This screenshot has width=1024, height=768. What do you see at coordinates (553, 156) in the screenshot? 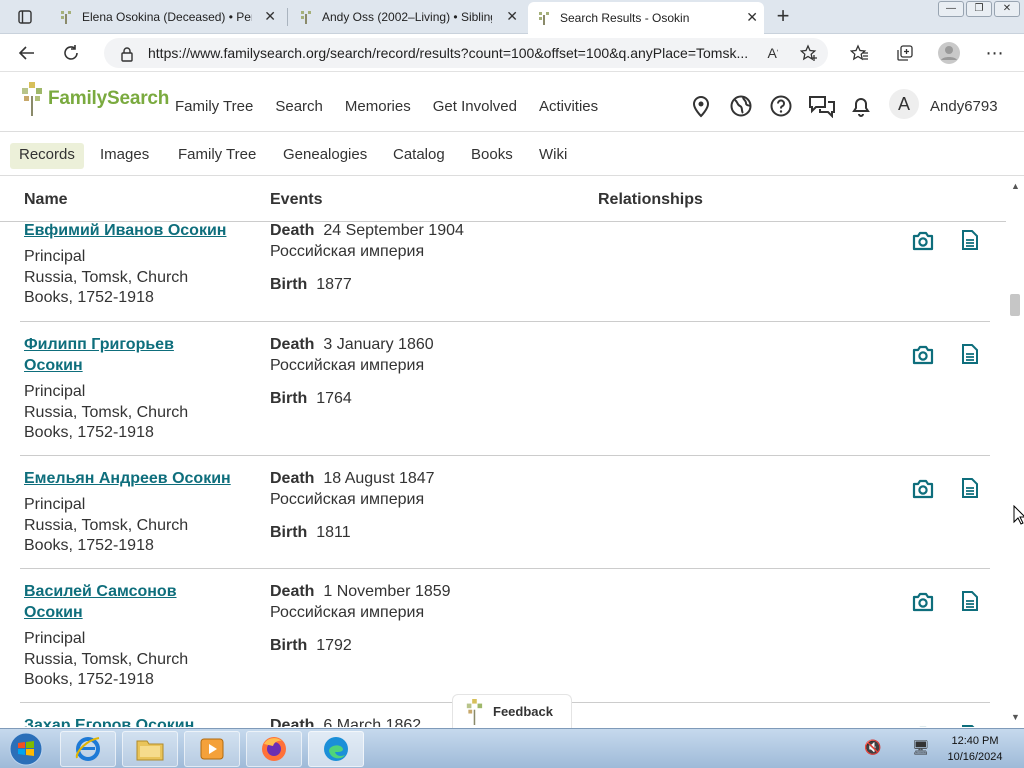
I see `subnav-wiki: Wiki` at bounding box center [553, 156].